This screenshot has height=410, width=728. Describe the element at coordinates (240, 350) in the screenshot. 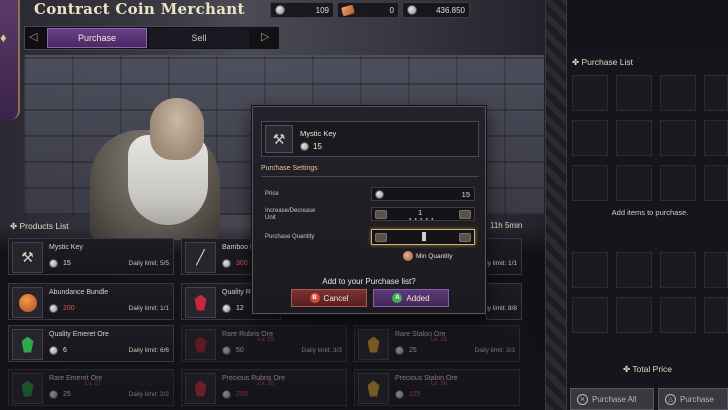

I see `product-price: 50` at that location.